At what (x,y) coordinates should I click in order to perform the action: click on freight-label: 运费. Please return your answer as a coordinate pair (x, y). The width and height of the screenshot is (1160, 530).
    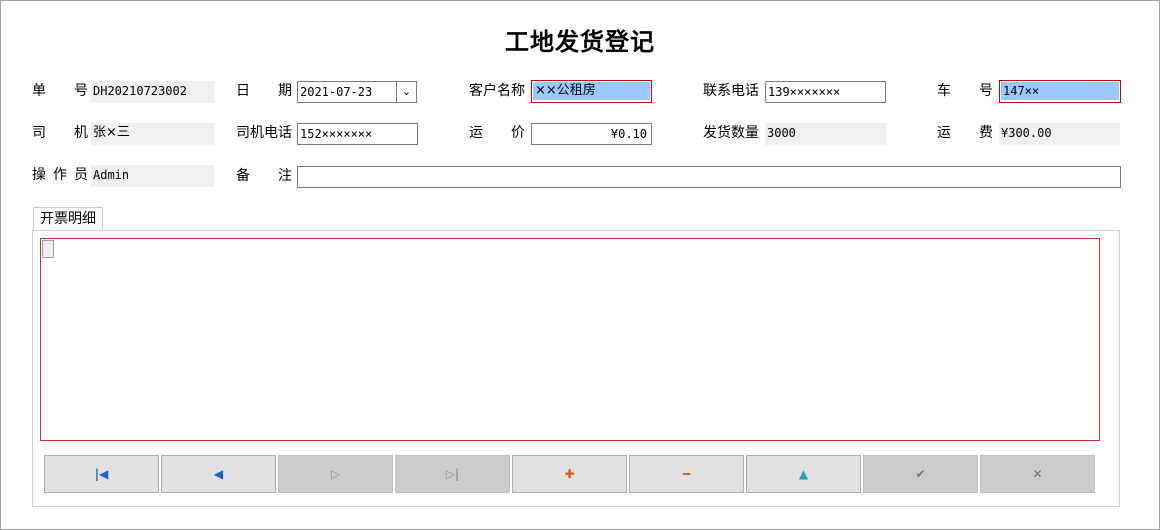
    Looking at the image, I should click on (965, 133).